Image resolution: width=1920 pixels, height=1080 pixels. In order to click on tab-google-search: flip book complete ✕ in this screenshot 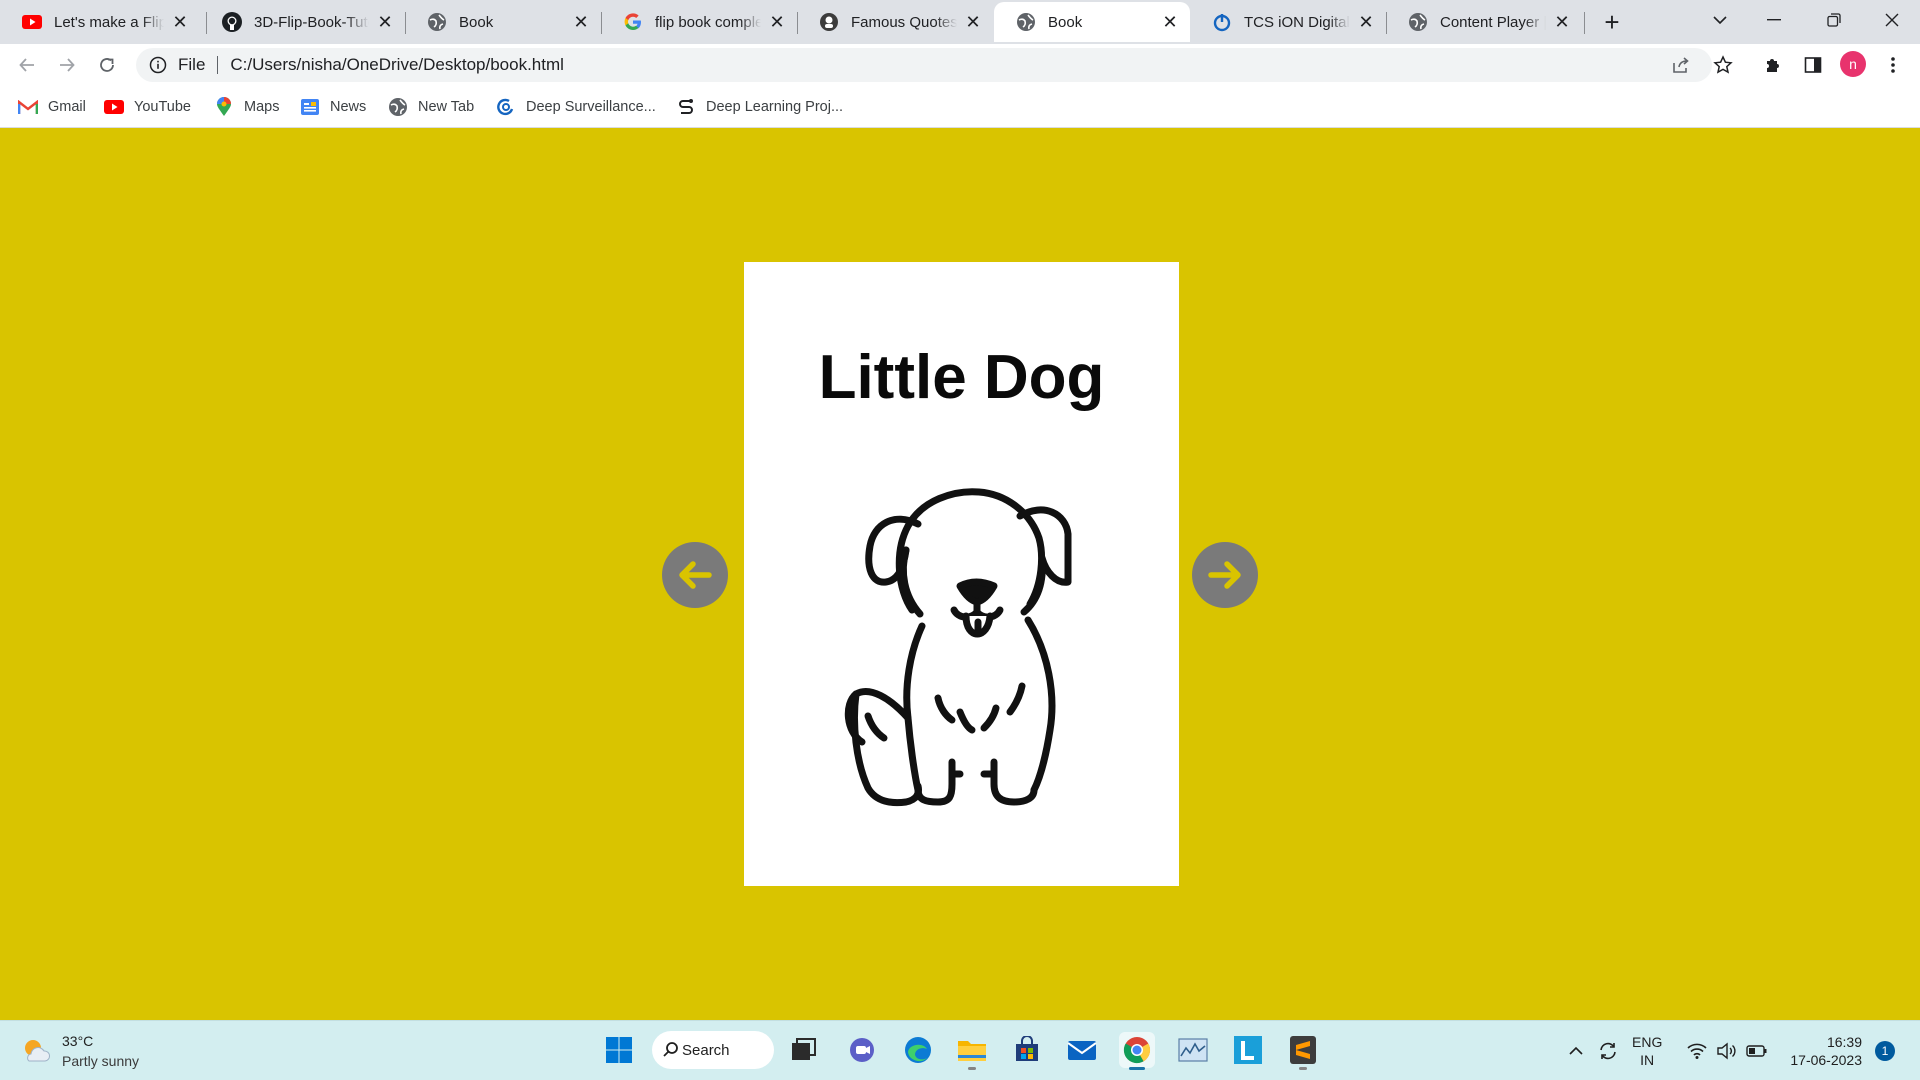, I will do `click(699, 22)`.